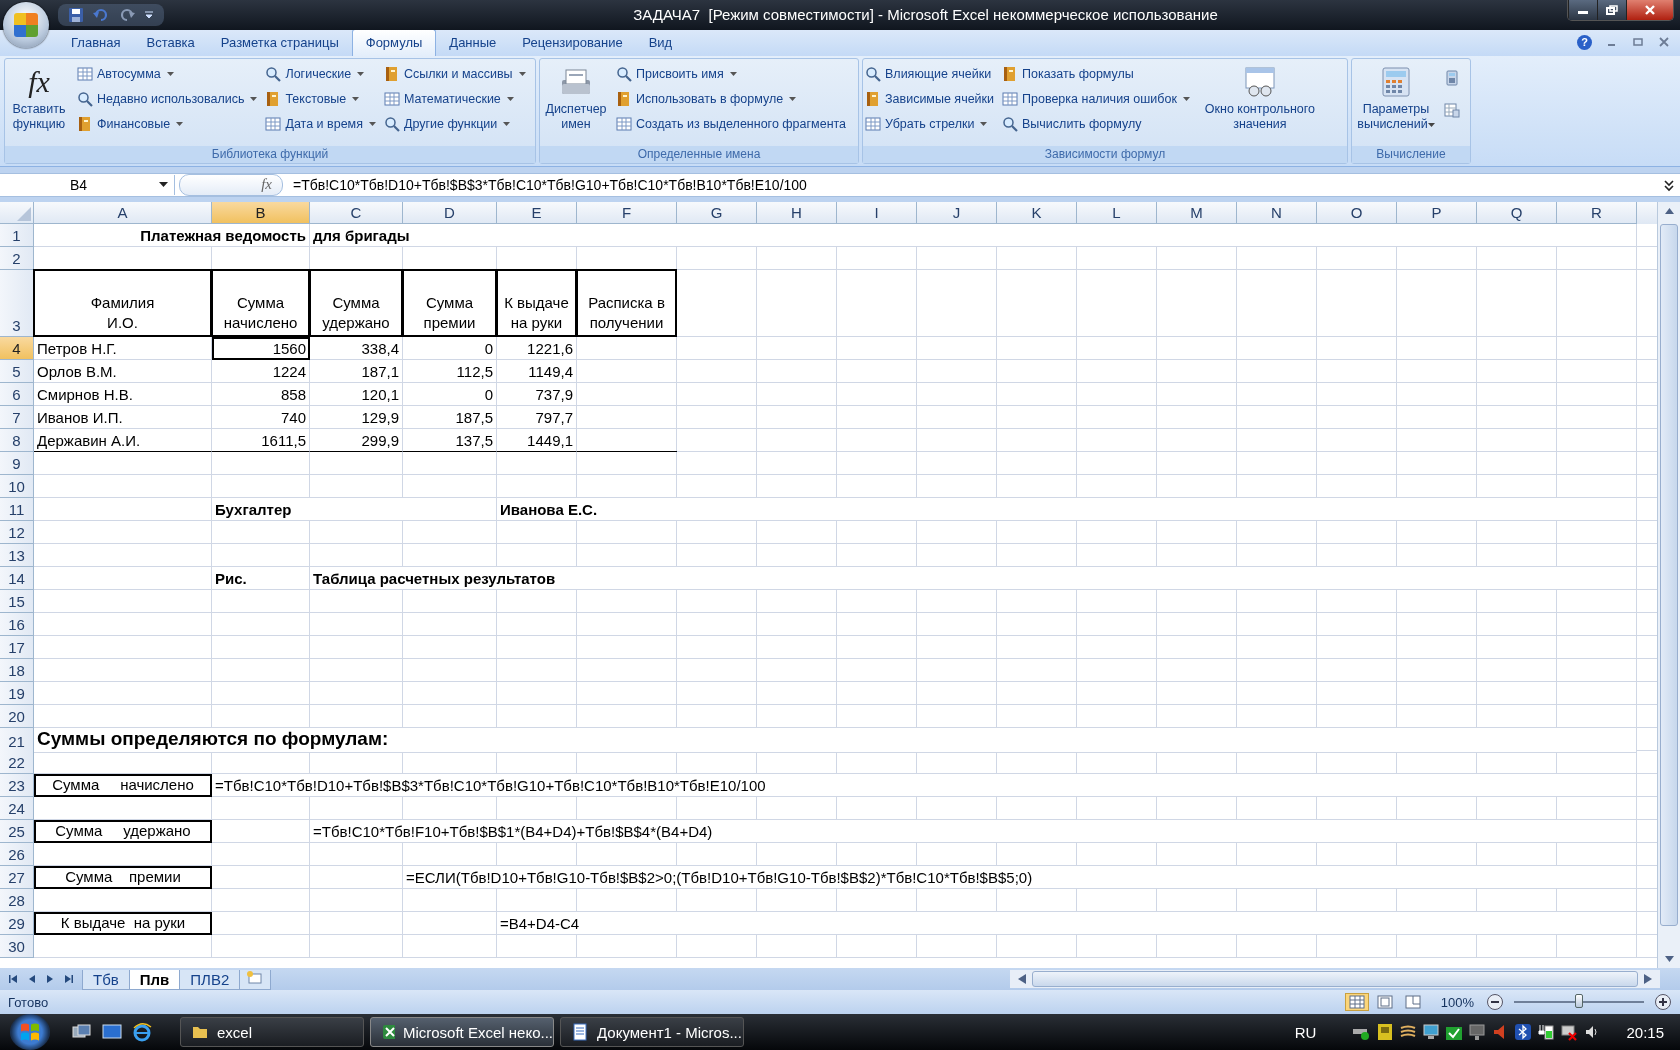 The height and width of the screenshot is (1050, 1680). Describe the element at coordinates (1037, 212) in the screenshot. I see `column-header: K` at that location.